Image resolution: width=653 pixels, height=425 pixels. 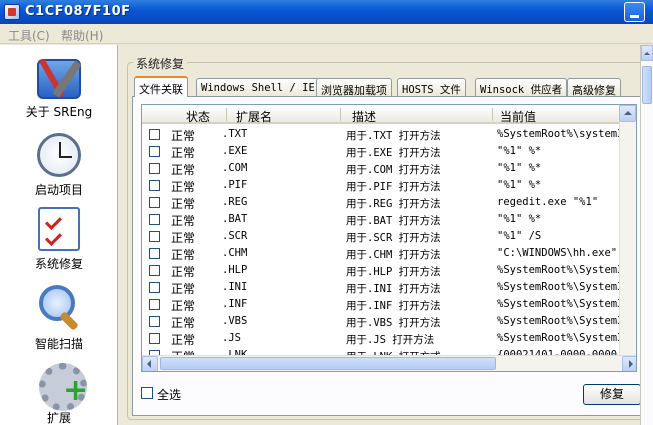 What do you see at coordinates (393, 272) in the screenshot?
I see `cell-description: 用于.HLP 打开方法` at bounding box center [393, 272].